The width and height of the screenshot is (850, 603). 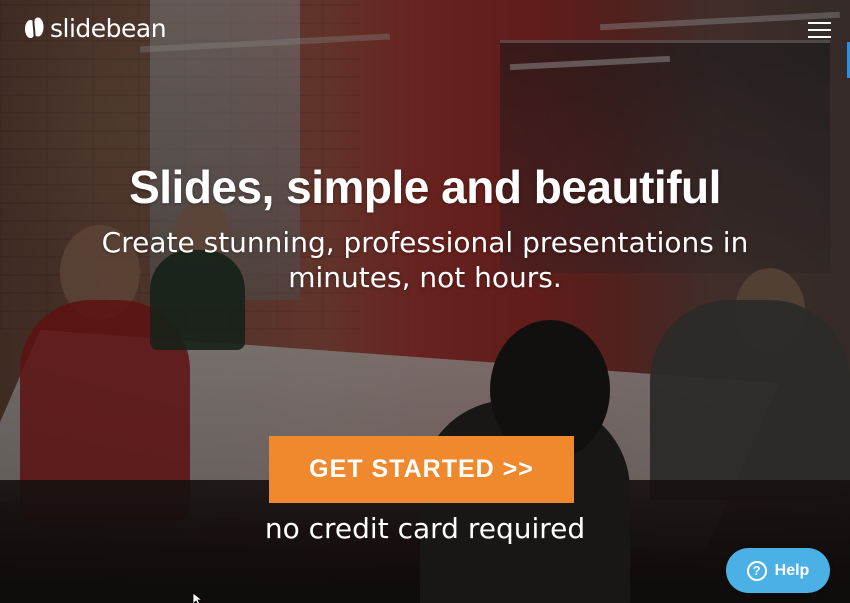 What do you see at coordinates (792, 570) in the screenshot?
I see `help-label: Help` at bounding box center [792, 570].